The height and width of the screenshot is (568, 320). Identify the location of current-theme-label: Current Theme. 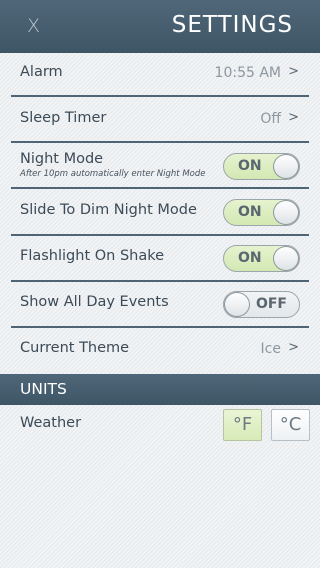
(75, 348).